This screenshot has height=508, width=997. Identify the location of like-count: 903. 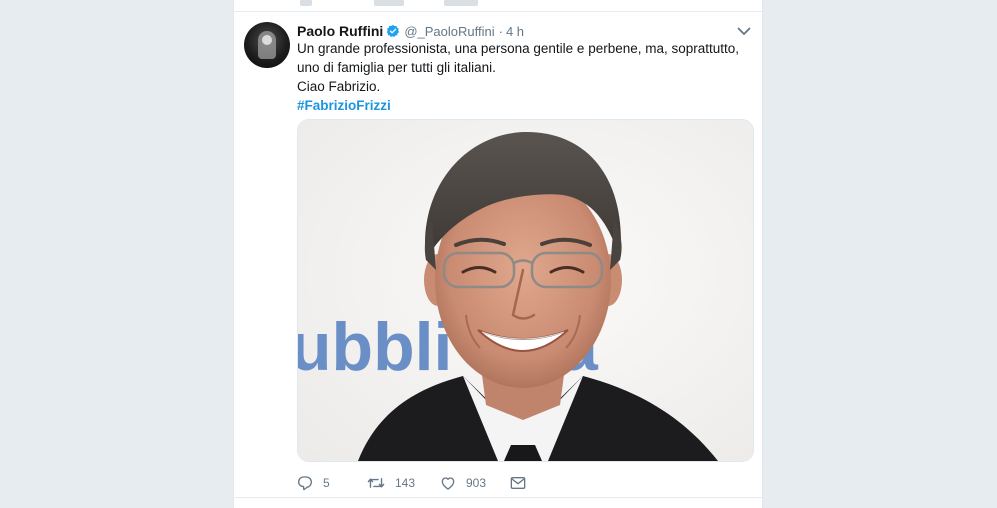
(476, 483).